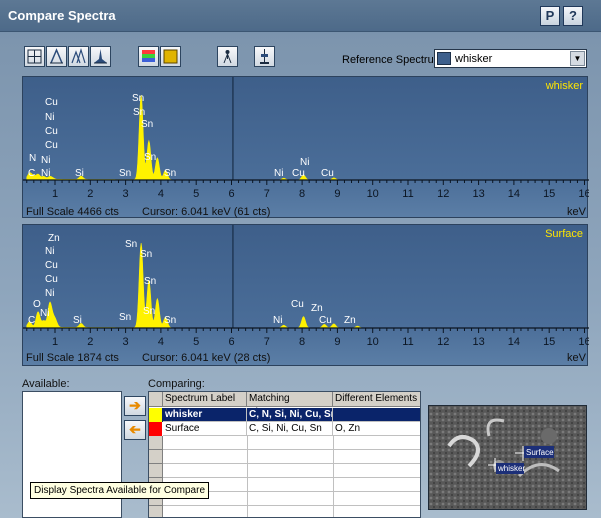 The width and height of the screenshot is (601, 518). I want to click on thumbnail-label-whisker: whisker, so click(511, 468).